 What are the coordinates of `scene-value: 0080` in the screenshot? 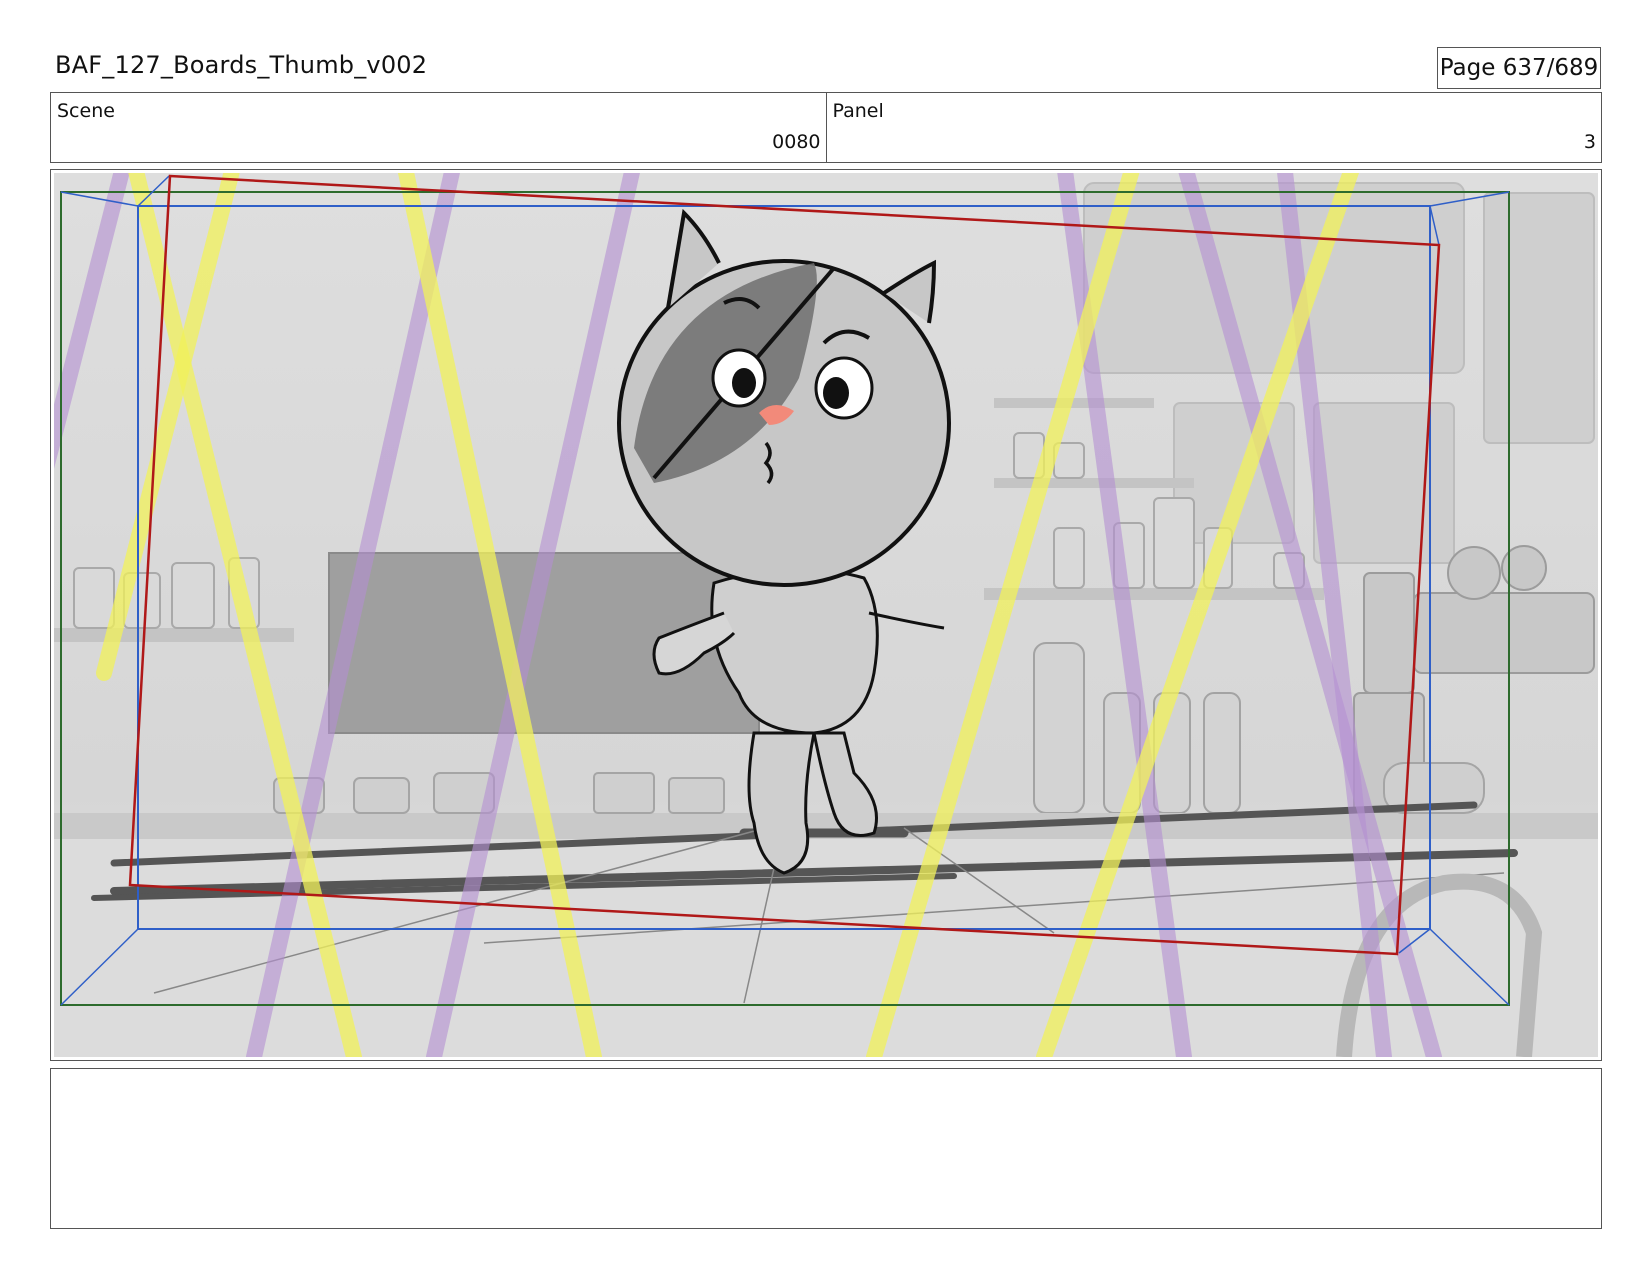 It's located at (796, 142).